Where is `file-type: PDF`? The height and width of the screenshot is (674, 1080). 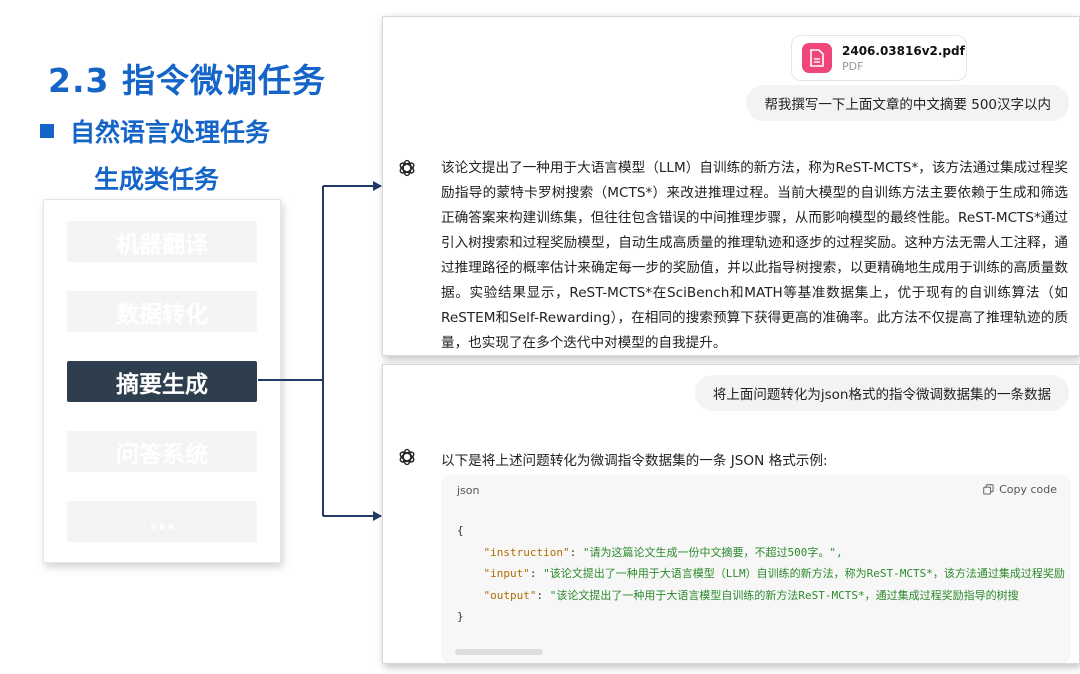
file-type: PDF is located at coordinates (853, 66).